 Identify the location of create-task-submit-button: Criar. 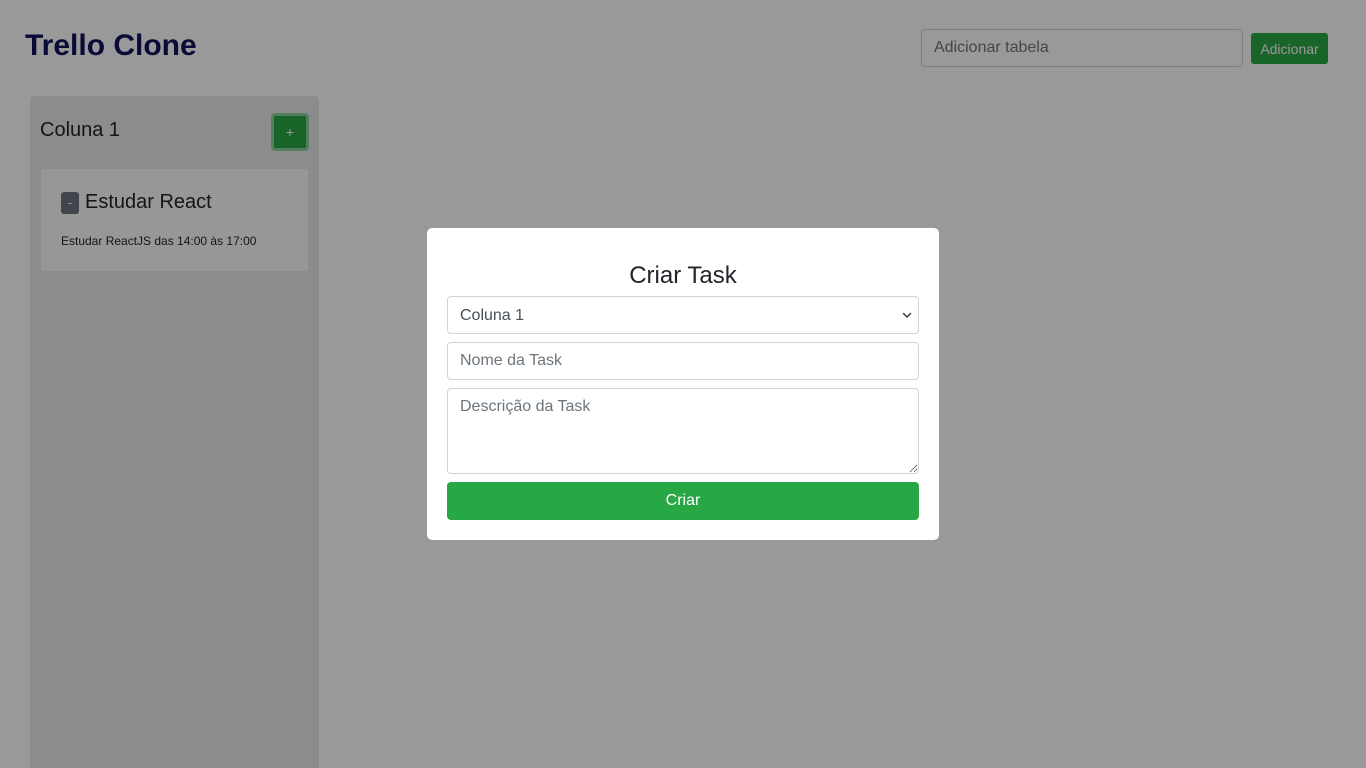
(683, 501).